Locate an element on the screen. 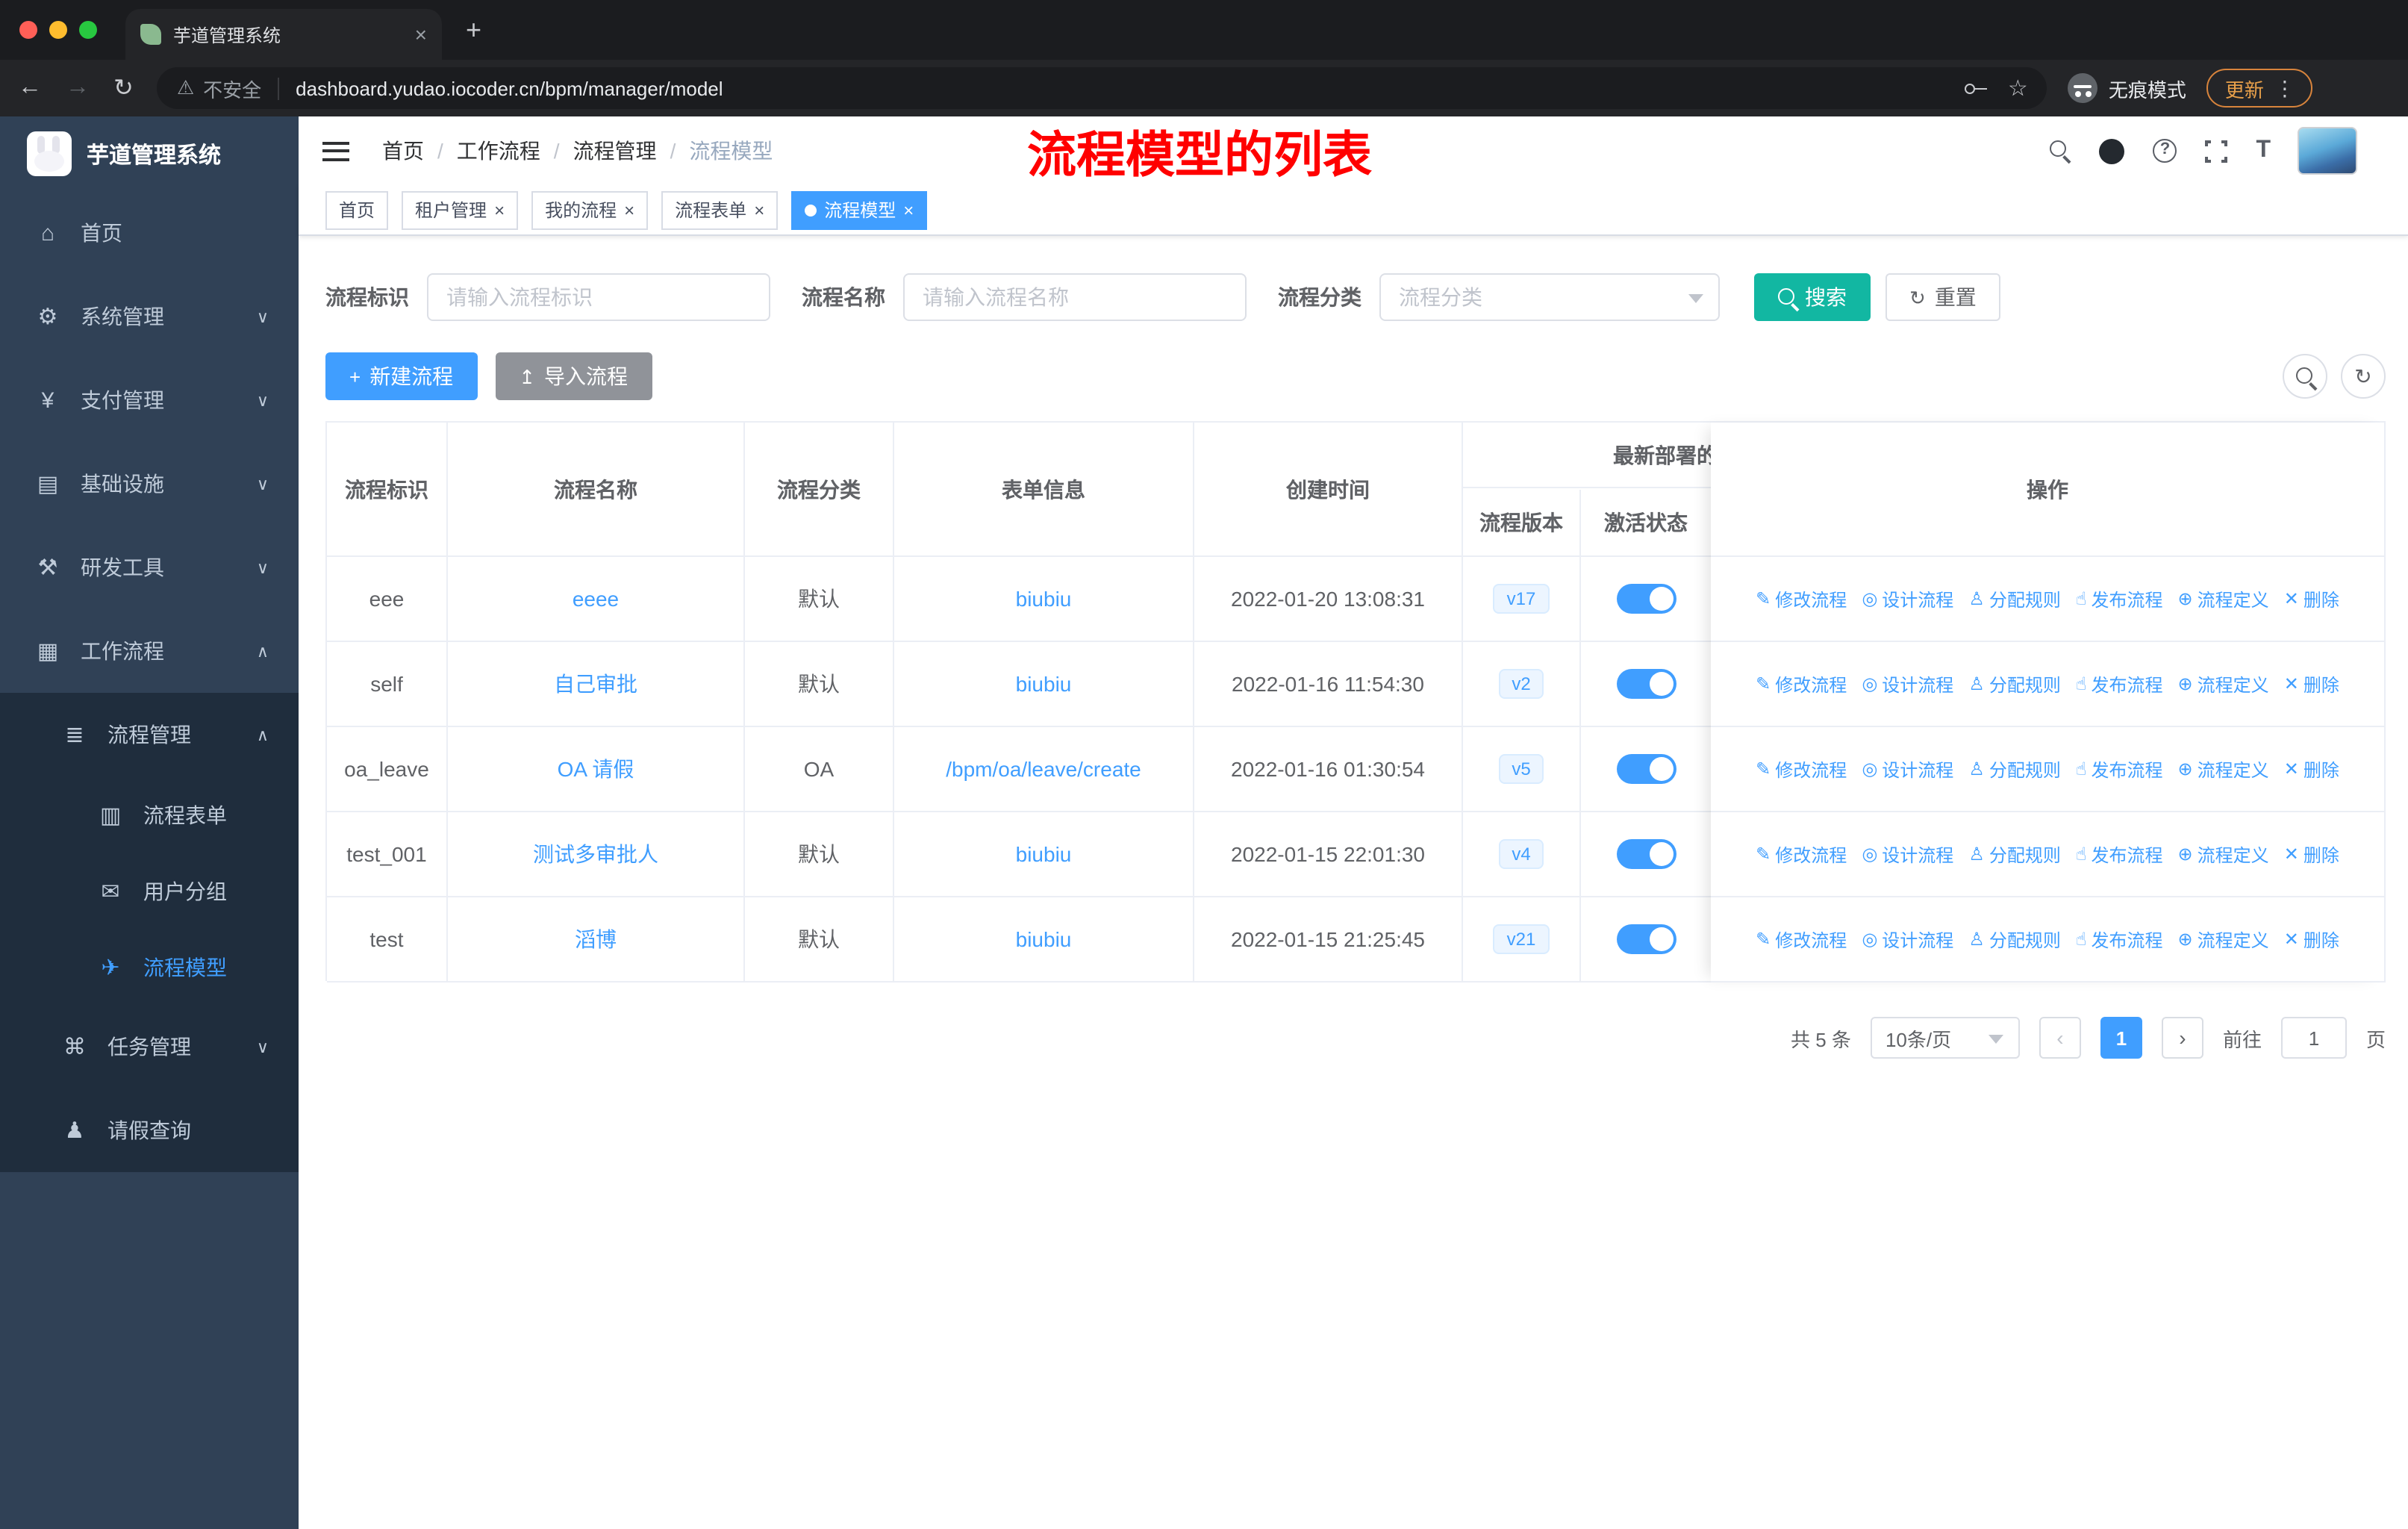 The image size is (2408, 1529). process-id-input is located at coordinates (598, 297).